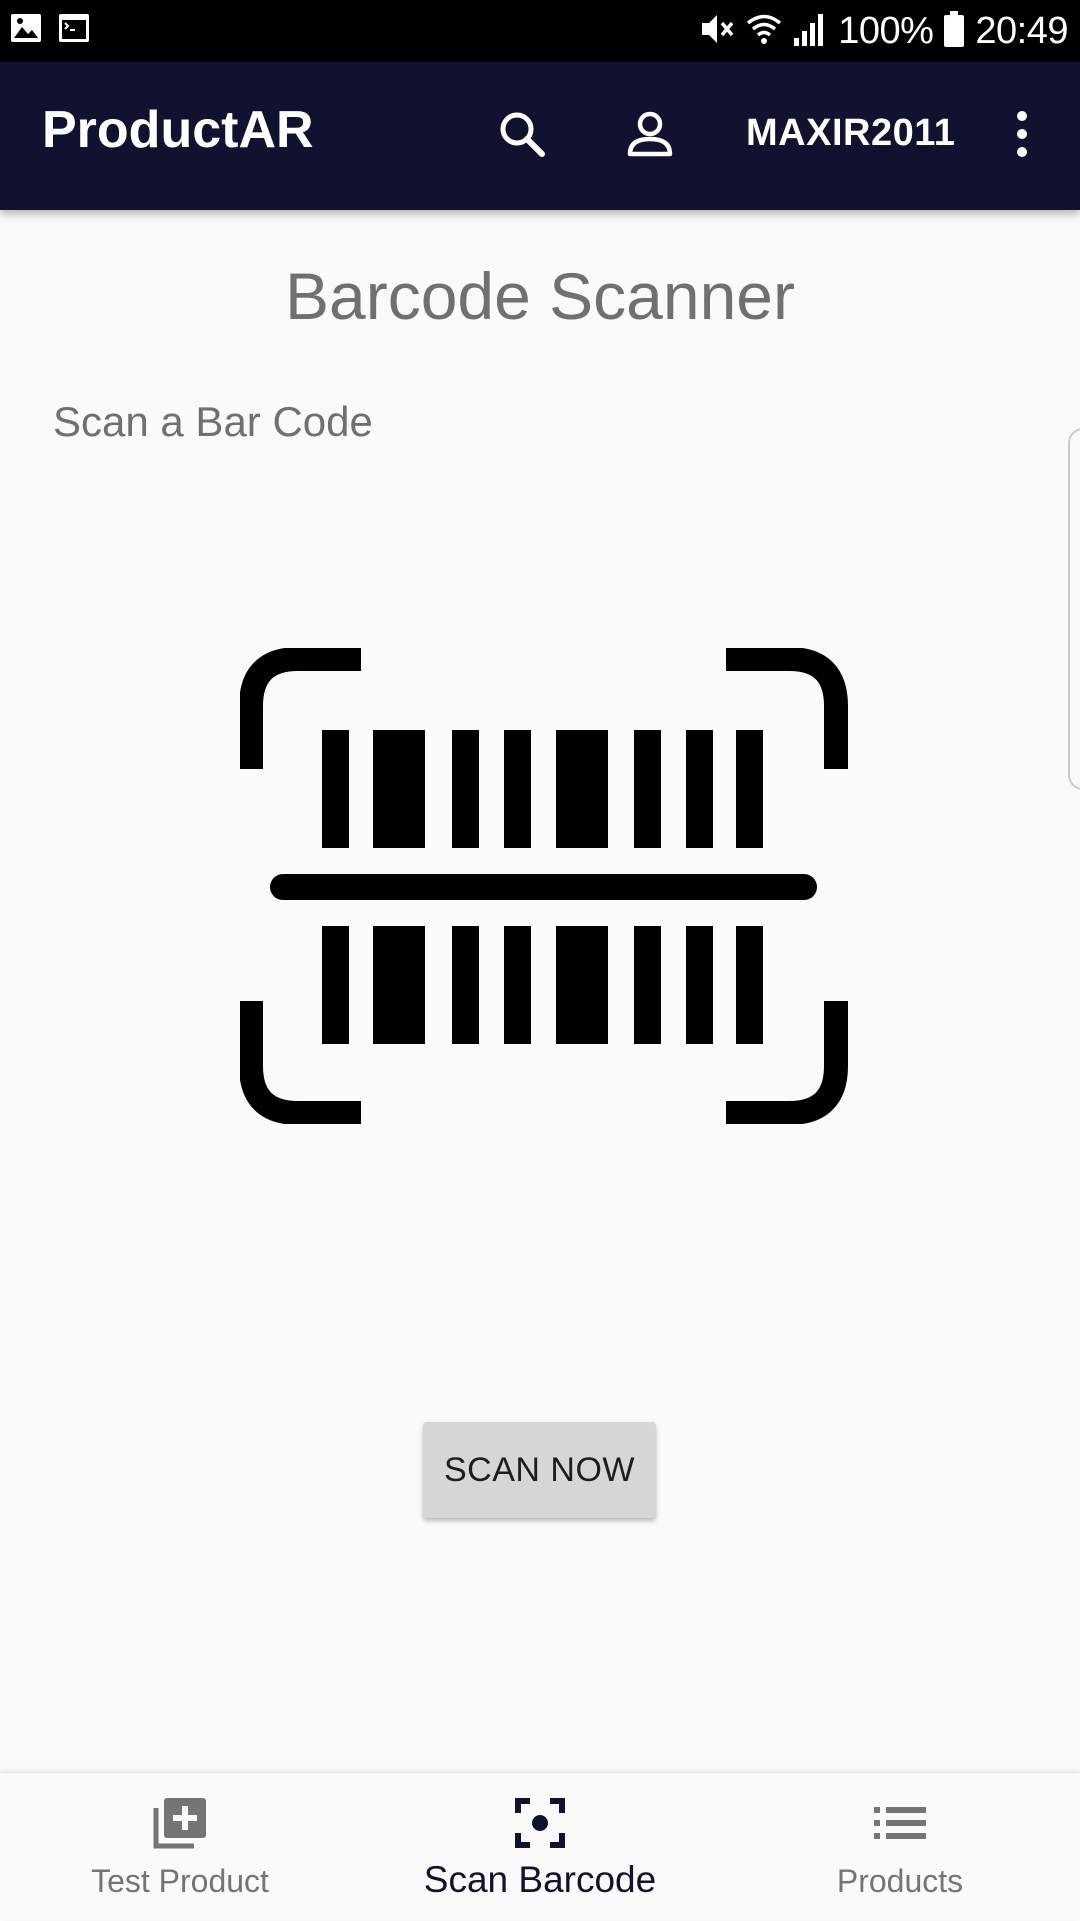 This screenshot has width=1080, height=1921. Describe the element at coordinates (900, 1825) in the screenshot. I see `list-icon` at that location.